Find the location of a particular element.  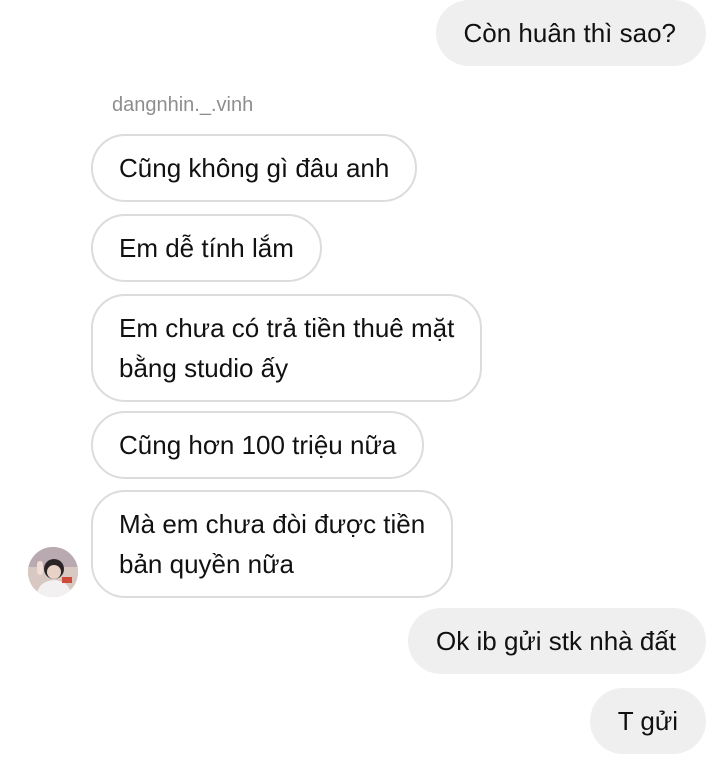

message-bubble-incoming: Em dễ tính lắm is located at coordinates (206, 248).